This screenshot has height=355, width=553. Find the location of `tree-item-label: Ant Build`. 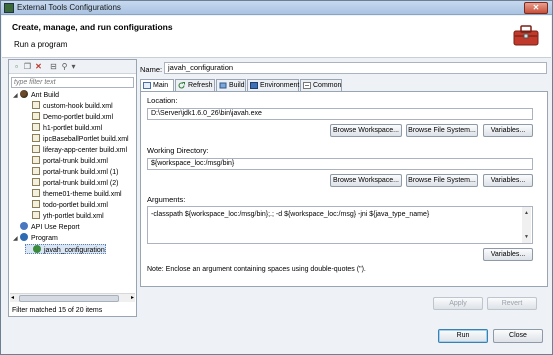

tree-item-label: Ant Build is located at coordinates (45, 95).